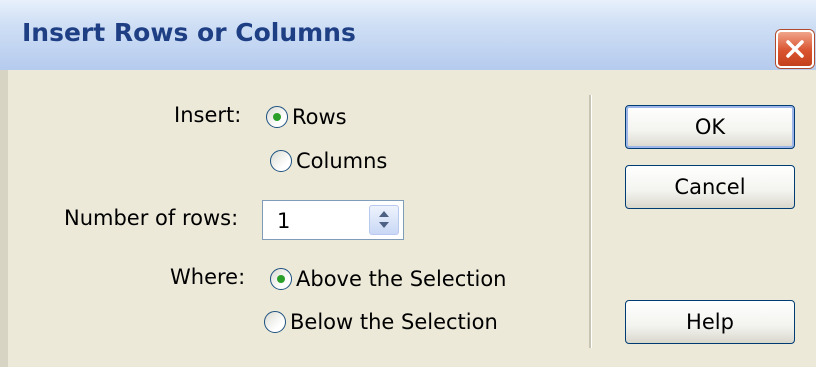 The height and width of the screenshot is (367, 816). Describe the element at coordinates (590, 221) in the screenshot. I see `vertical-separator` at that location.